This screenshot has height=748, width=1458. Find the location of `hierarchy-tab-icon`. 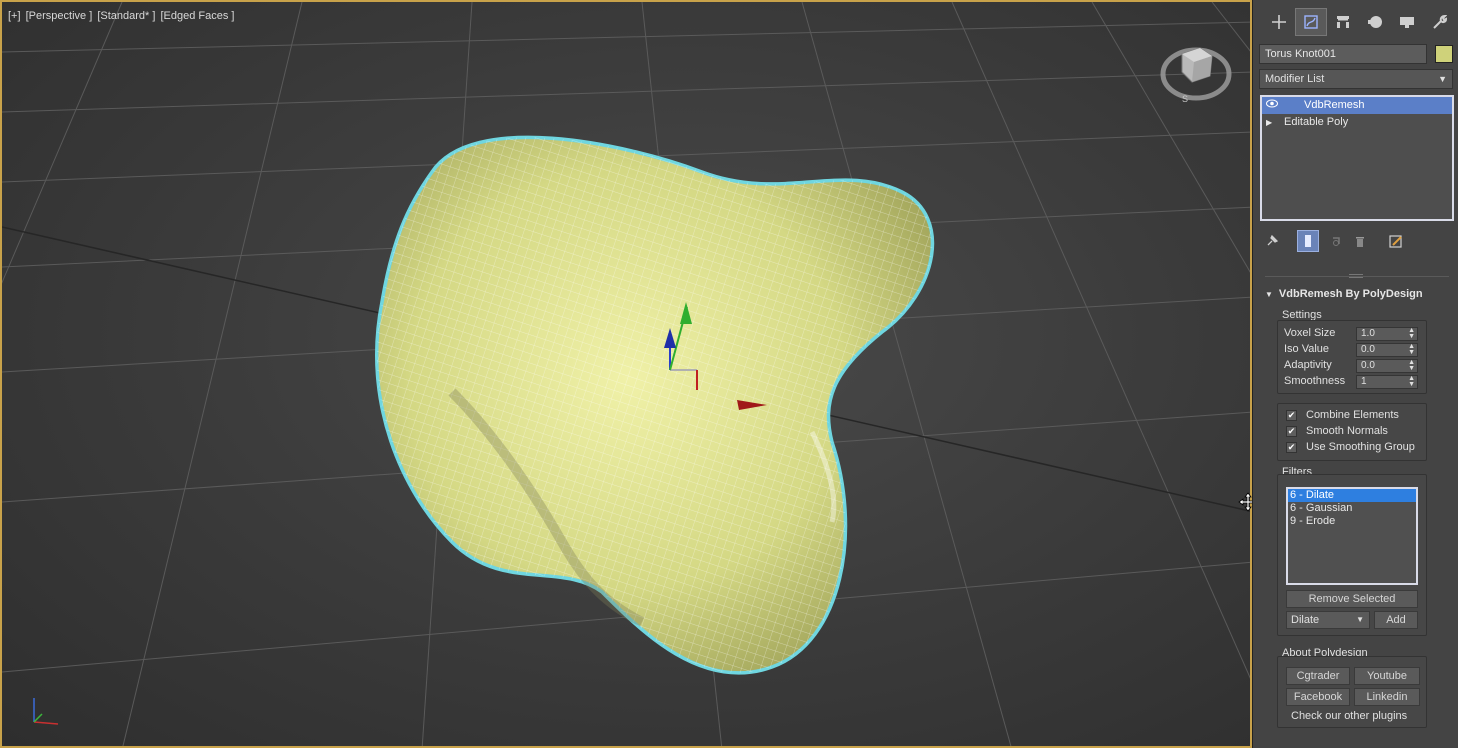

hierarchy-tab-icon is located at coordinates (1343, 22).